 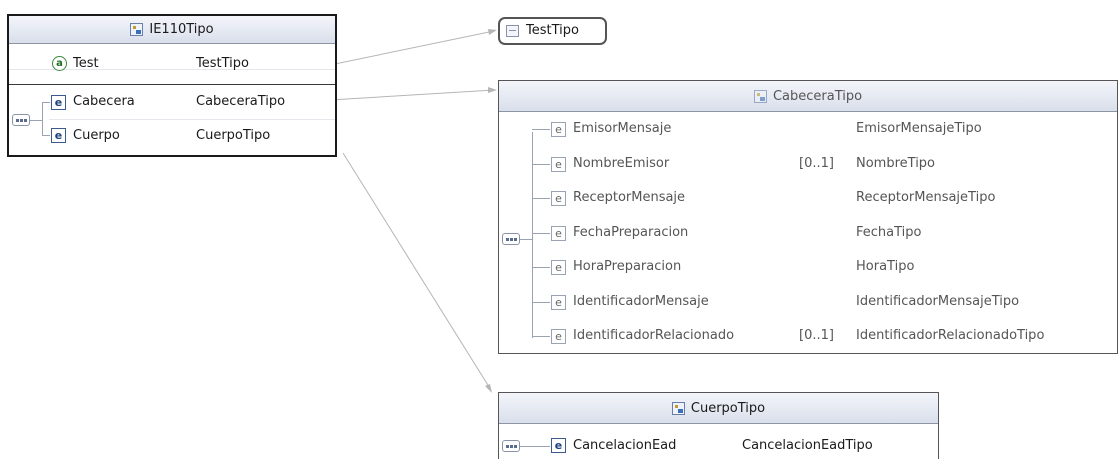 I want to click on cuerpotipo-title: CuerpoTipo, so click(x=728, y=408).